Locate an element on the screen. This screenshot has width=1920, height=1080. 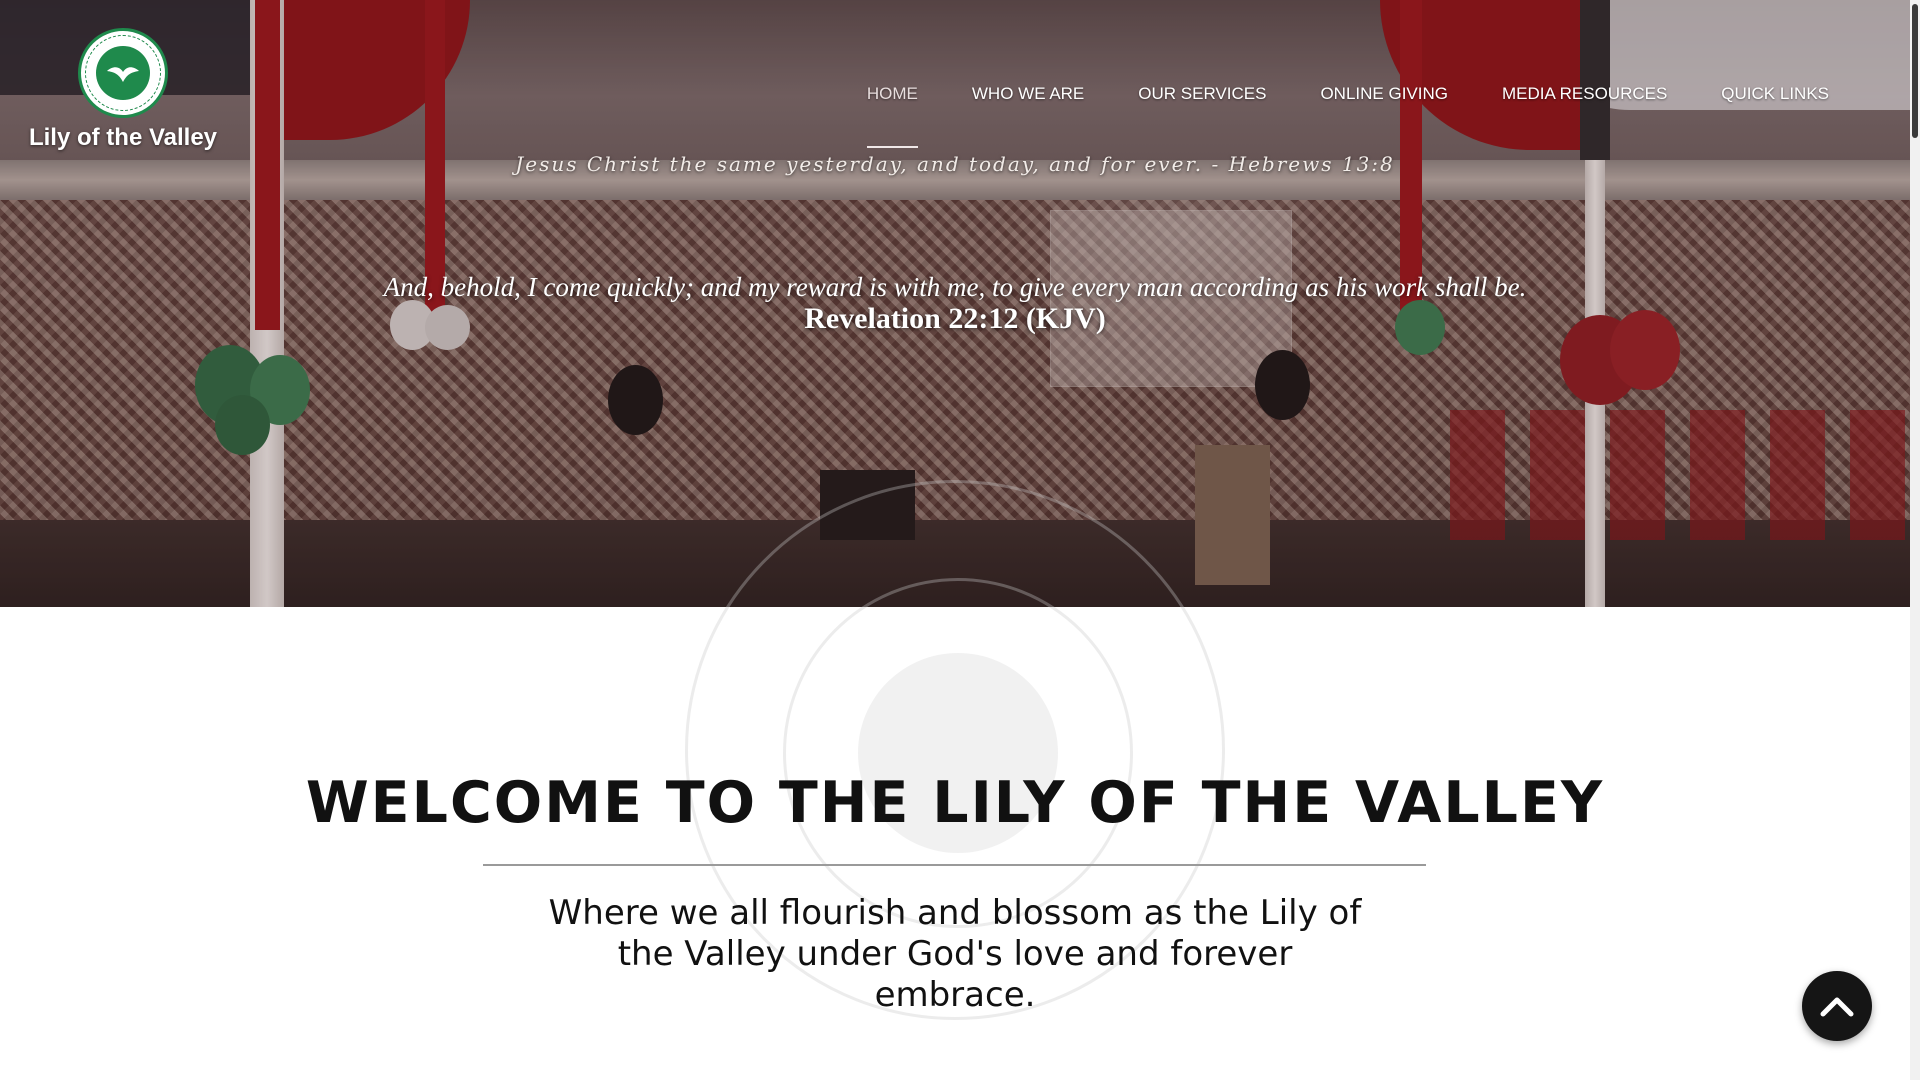
nav-item-media-resources: MEDIA RESOURCES is located at coordinates (1584, 94).